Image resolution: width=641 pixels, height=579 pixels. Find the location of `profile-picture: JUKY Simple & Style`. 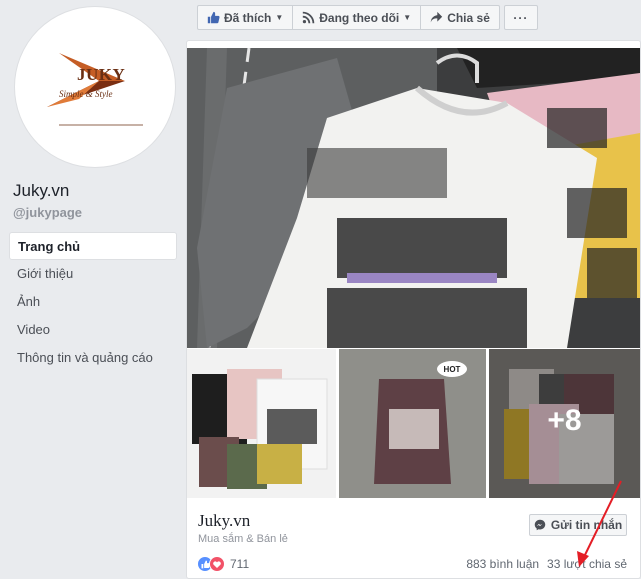

profile-picture: JUKY Simple & Style is located at coordinates (95, 87).